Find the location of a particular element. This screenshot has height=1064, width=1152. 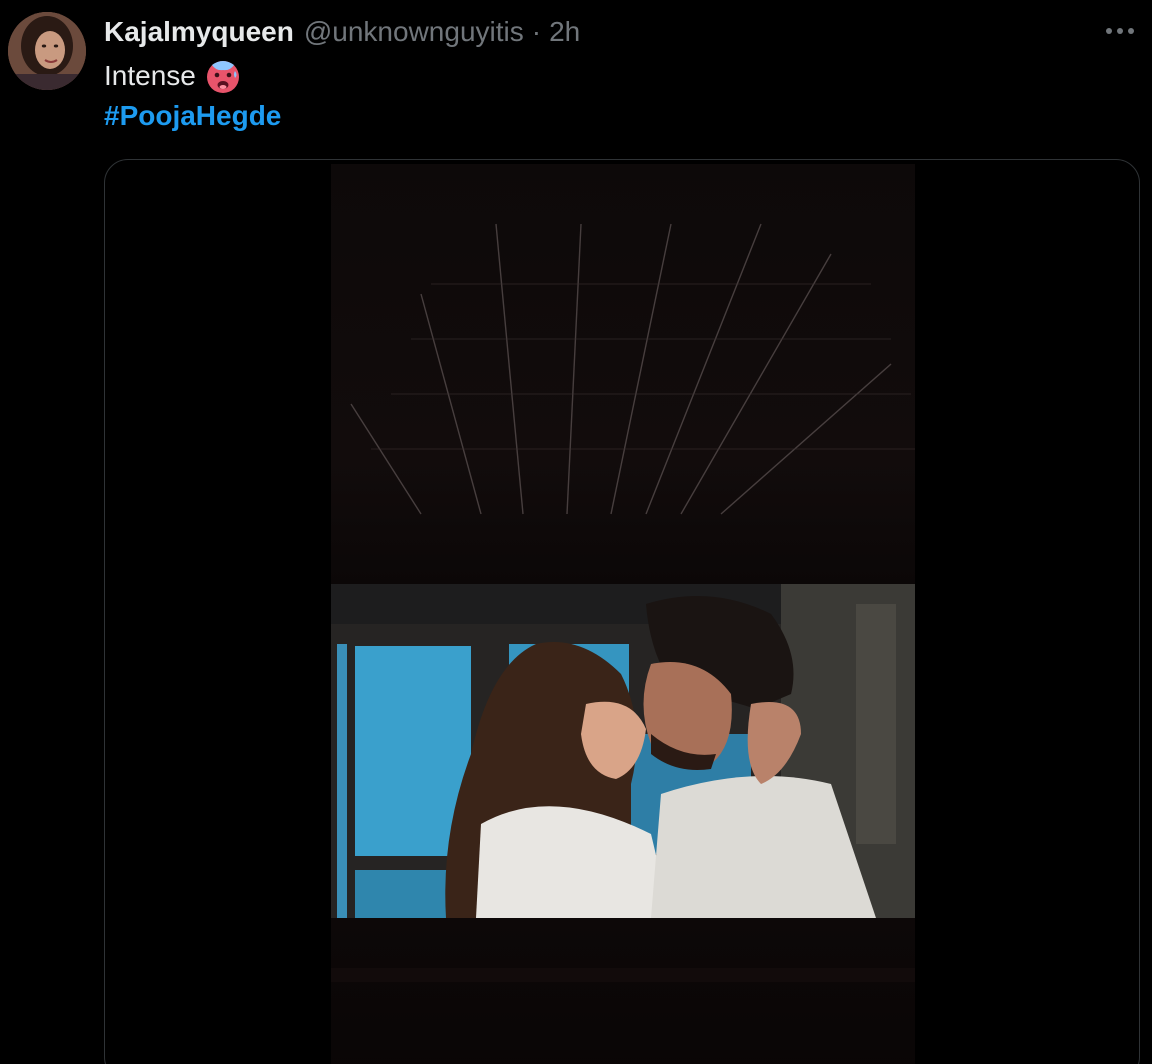

hashtag-link: #PoojaHegde is located at coordinates (192, 116).